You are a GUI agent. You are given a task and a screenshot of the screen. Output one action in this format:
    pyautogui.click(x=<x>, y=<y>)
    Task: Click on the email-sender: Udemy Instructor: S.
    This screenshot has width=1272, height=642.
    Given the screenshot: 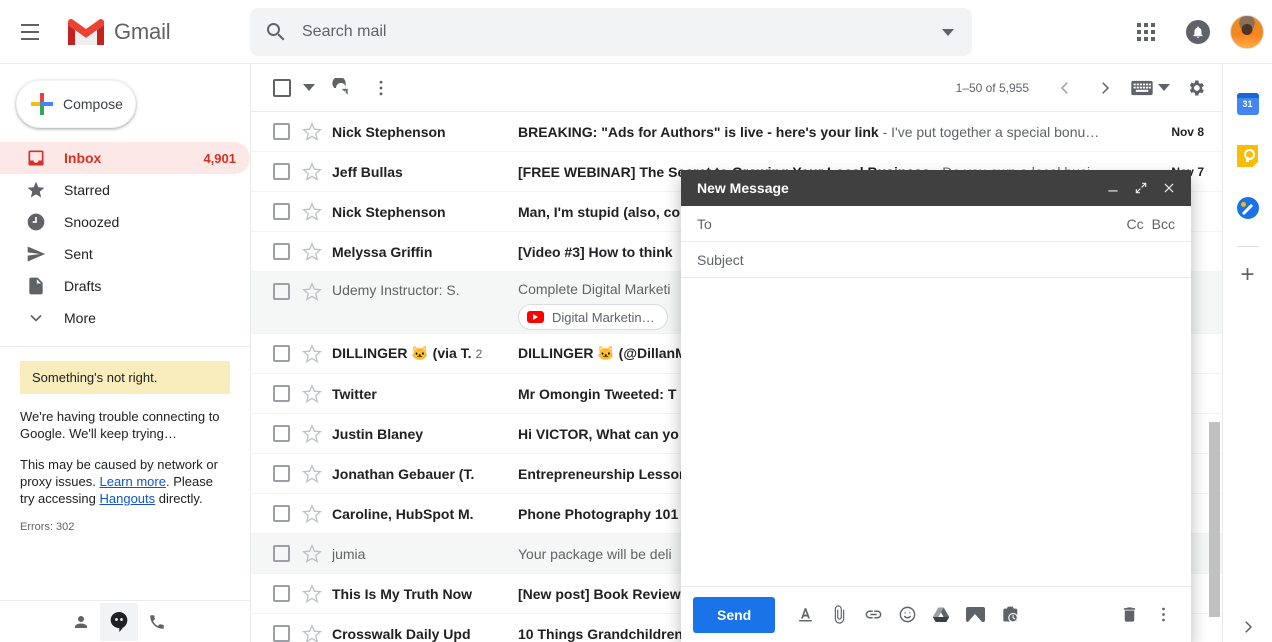 What is the action you would take?
    pyautogui.click(x=396, y=290)
    